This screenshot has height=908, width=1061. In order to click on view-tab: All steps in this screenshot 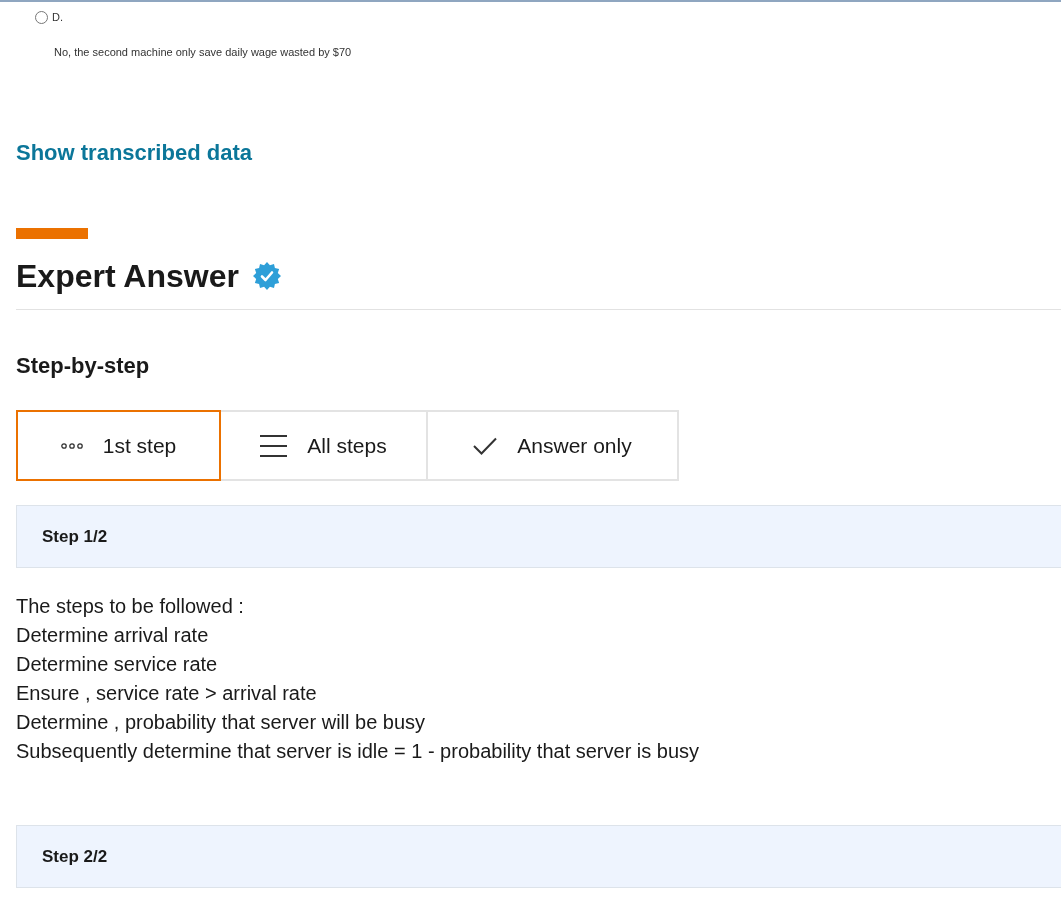, I will do `click(323, 445)`.